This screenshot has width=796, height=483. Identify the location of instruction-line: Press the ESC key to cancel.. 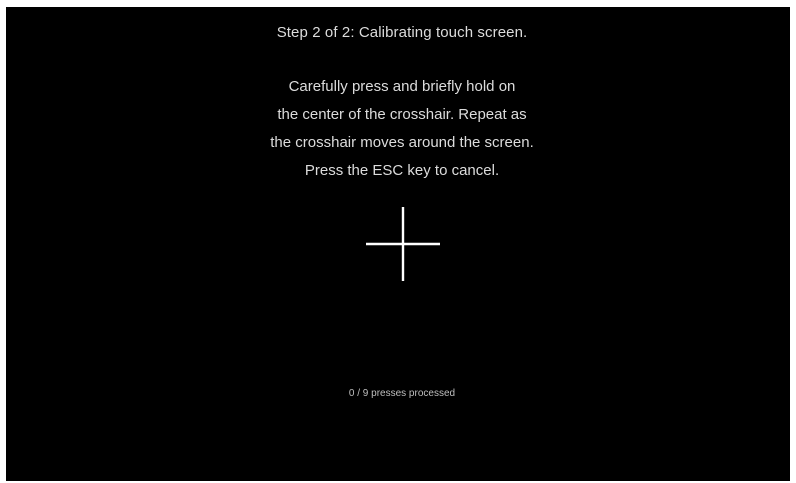
(402, 170).